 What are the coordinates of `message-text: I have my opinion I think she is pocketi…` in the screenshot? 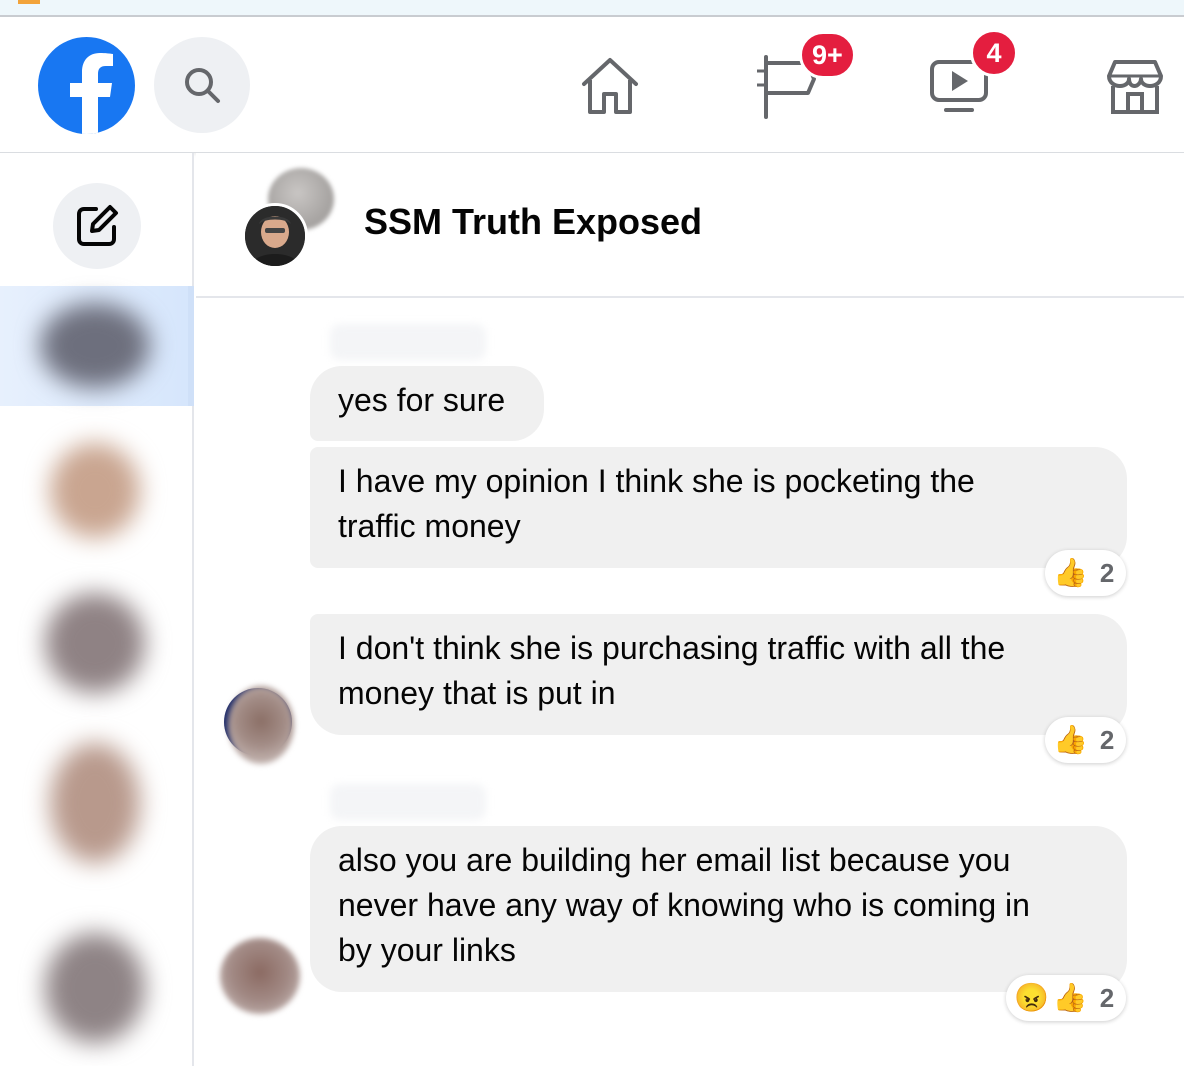 It's located at (656, 481).